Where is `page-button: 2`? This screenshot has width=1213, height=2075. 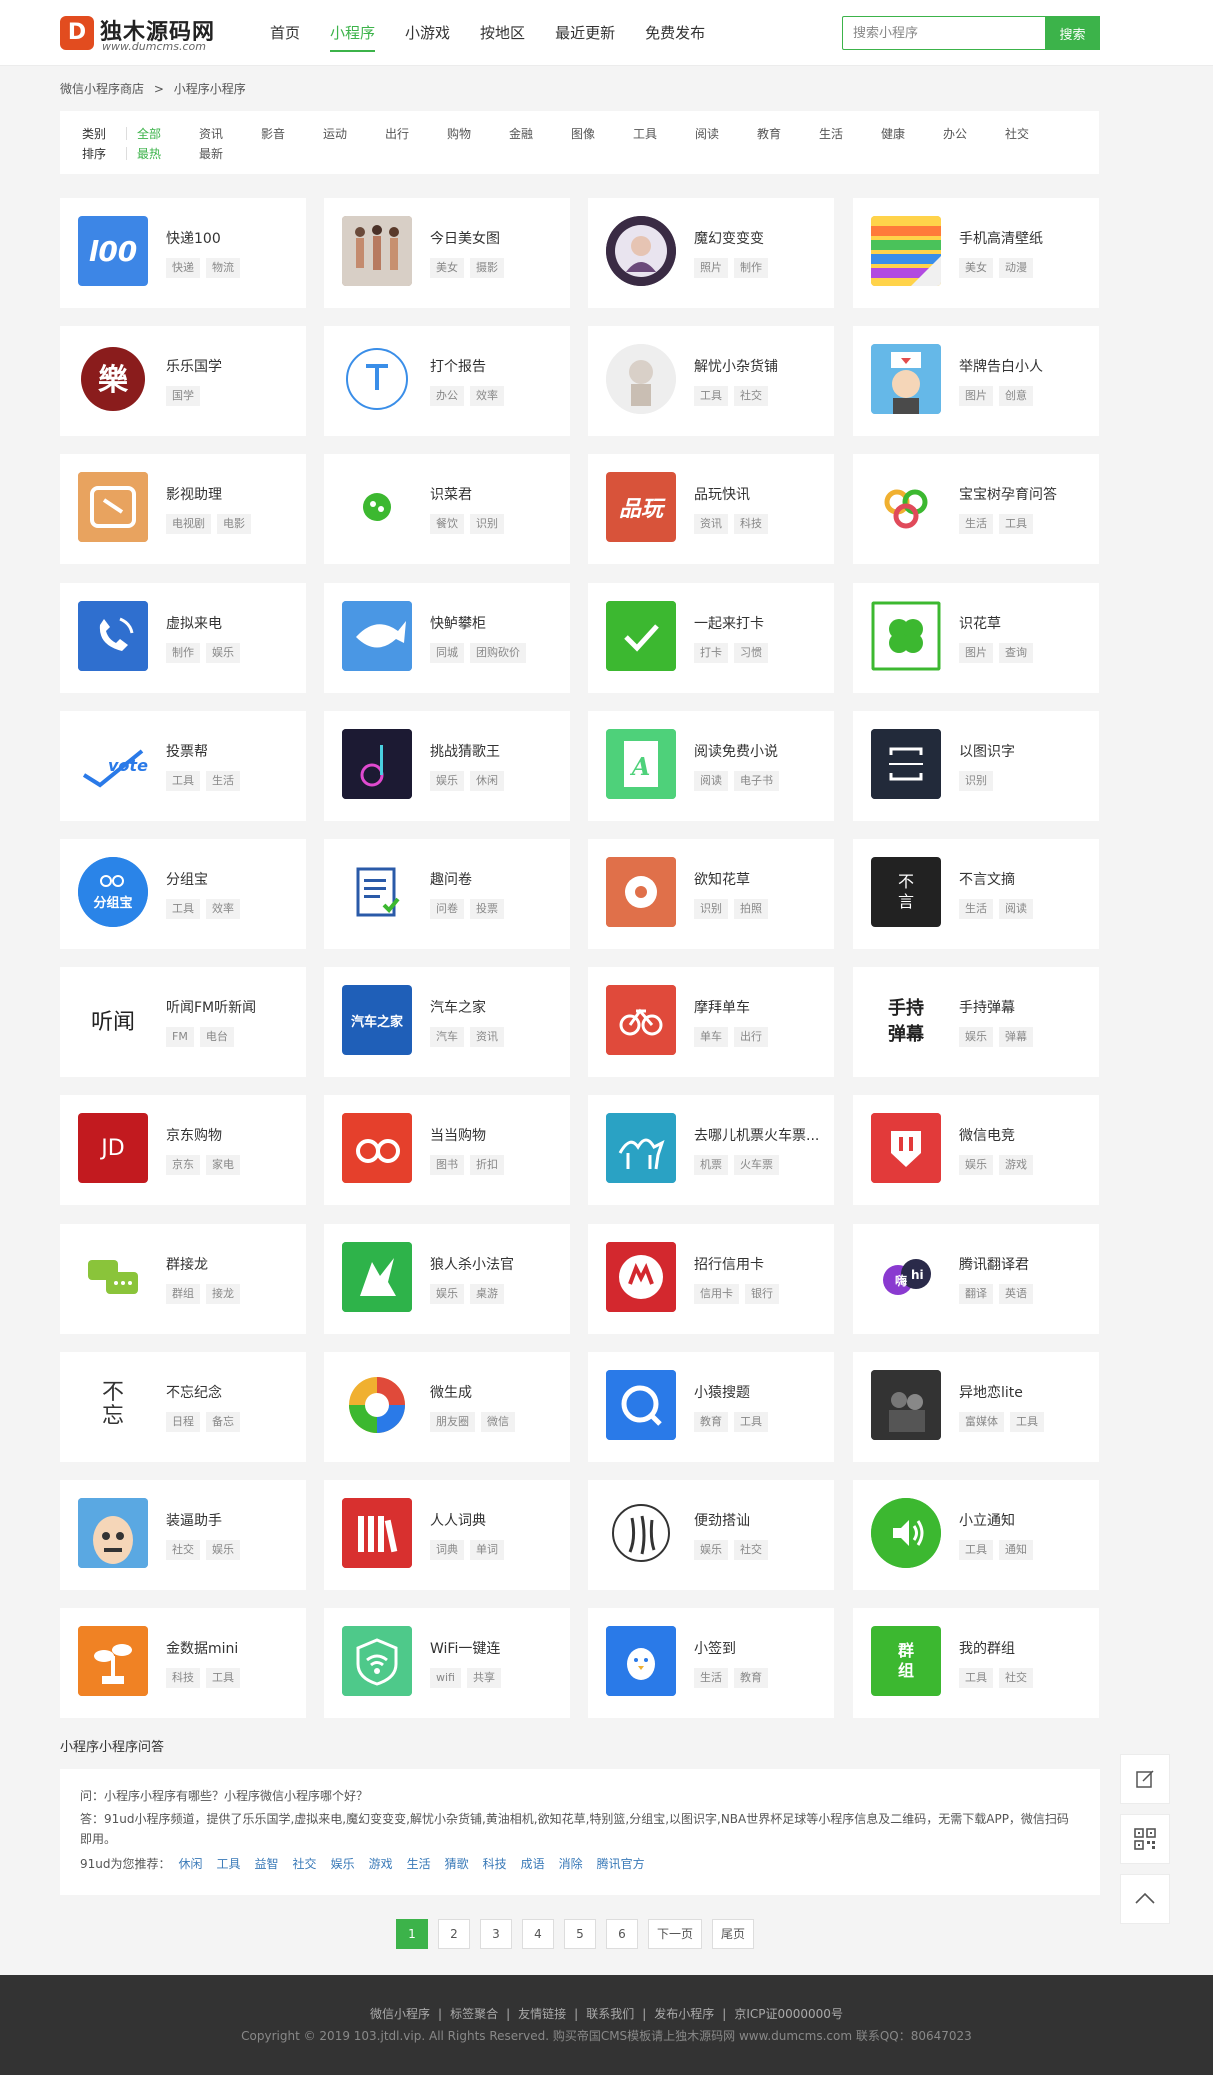
page-button: 2 is located at coordinates (454, 1934).